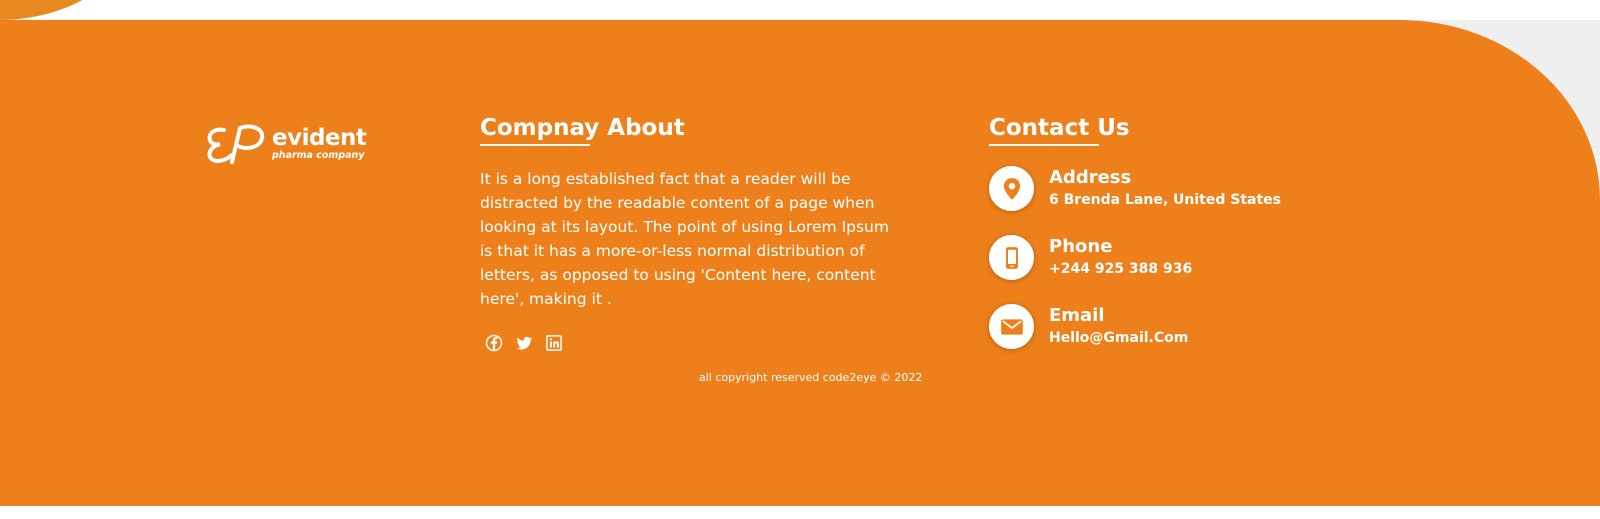  I want to click on twitter-icon, so click(524, 343).